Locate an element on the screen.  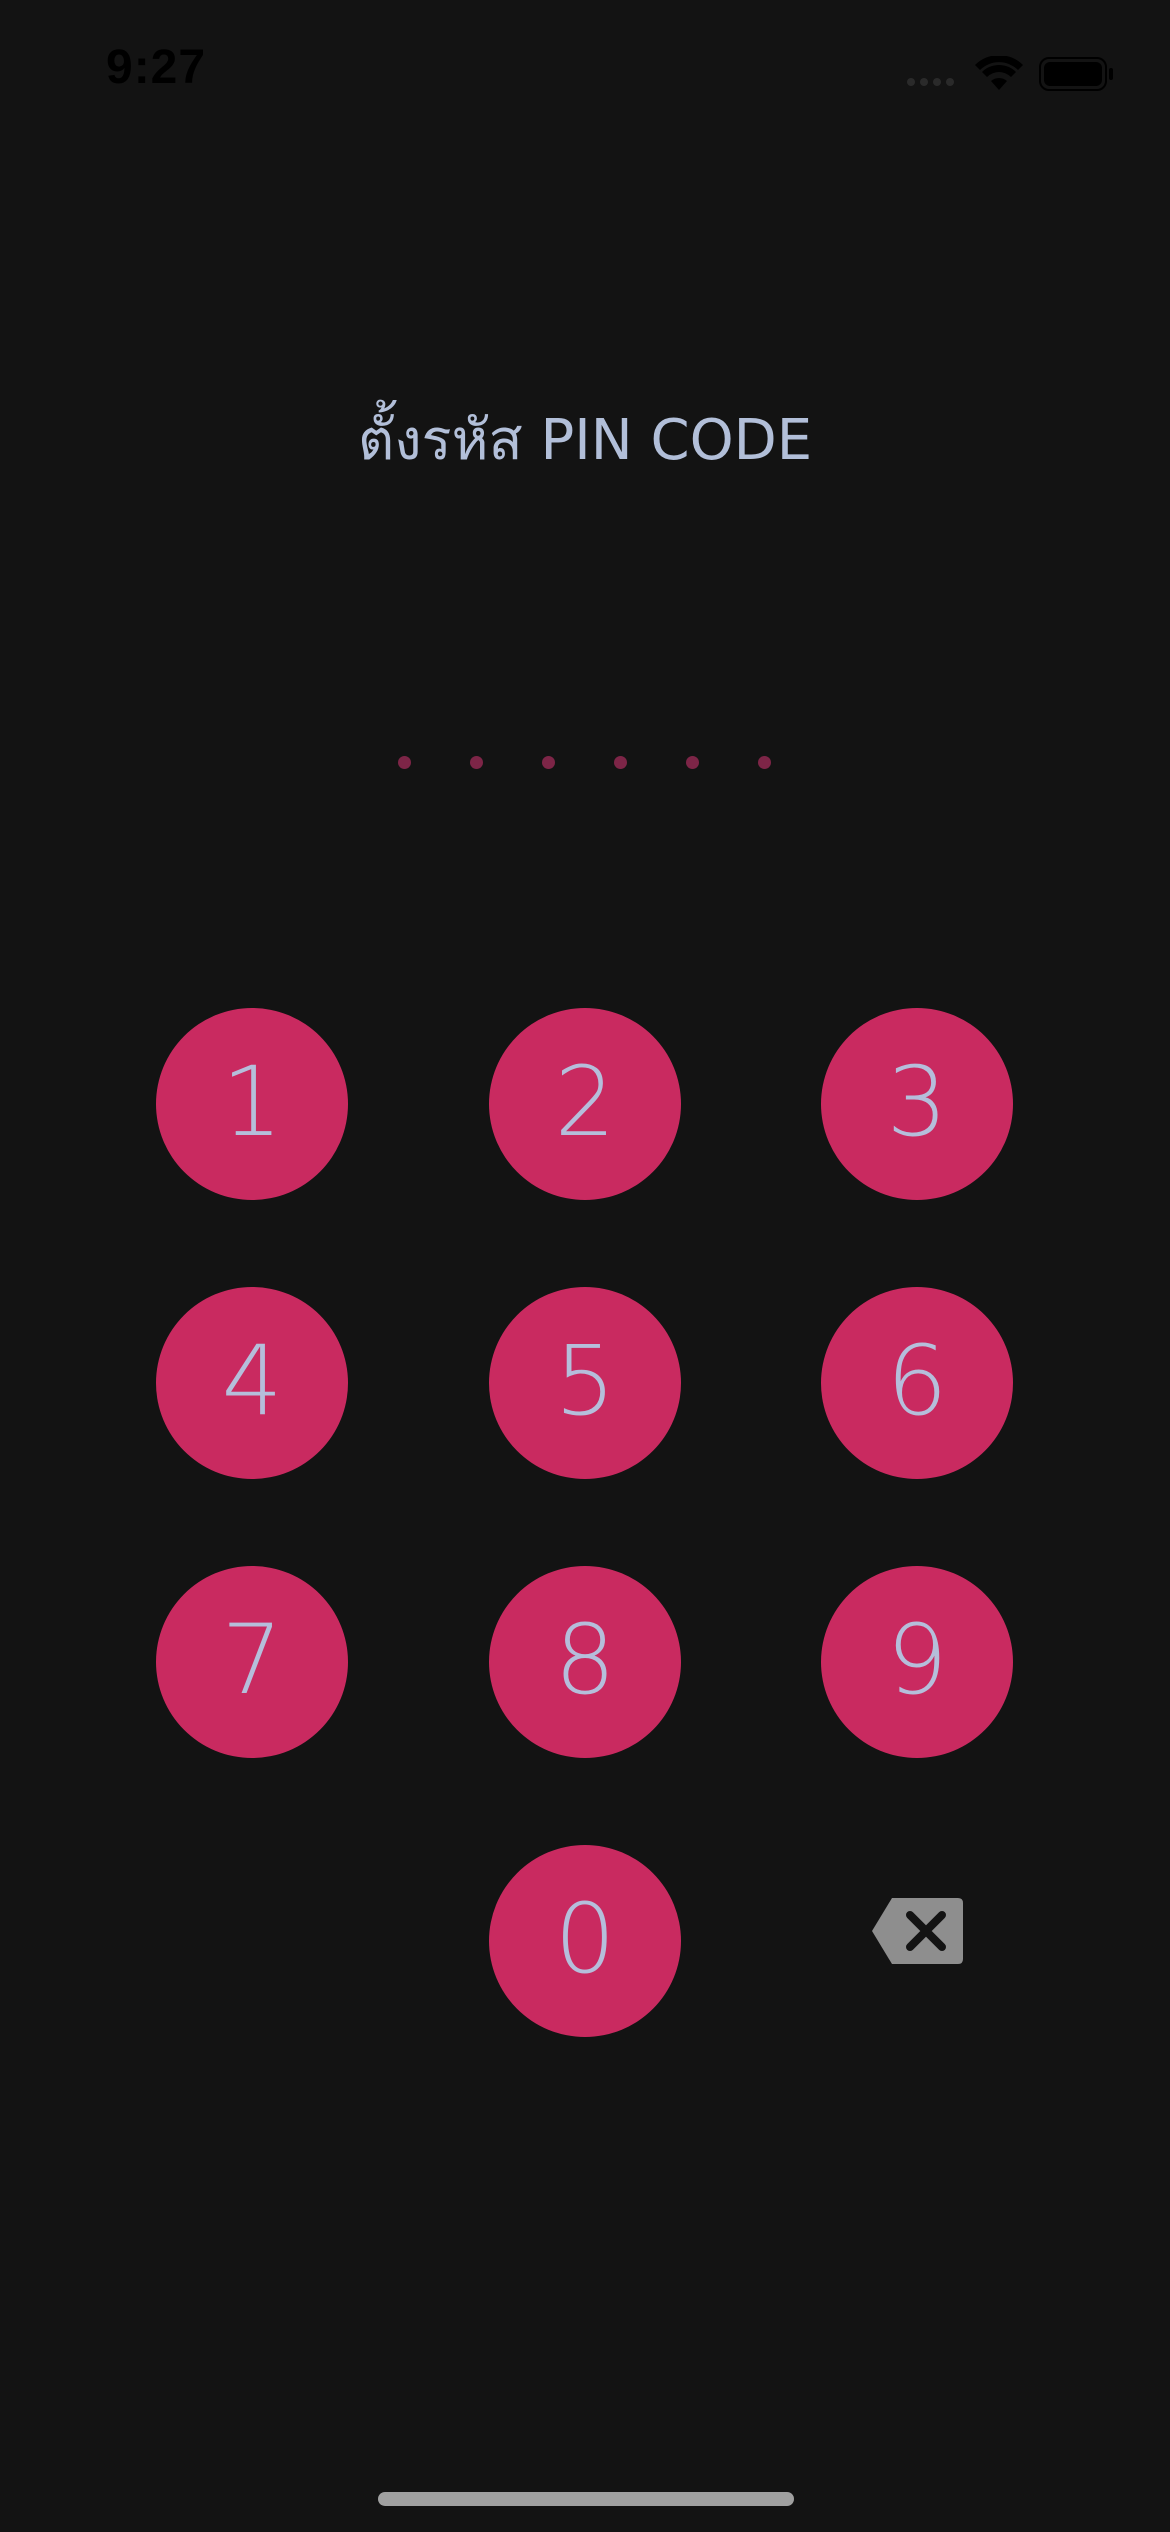
key-label: 5 is located at coordinates (585, 1381).